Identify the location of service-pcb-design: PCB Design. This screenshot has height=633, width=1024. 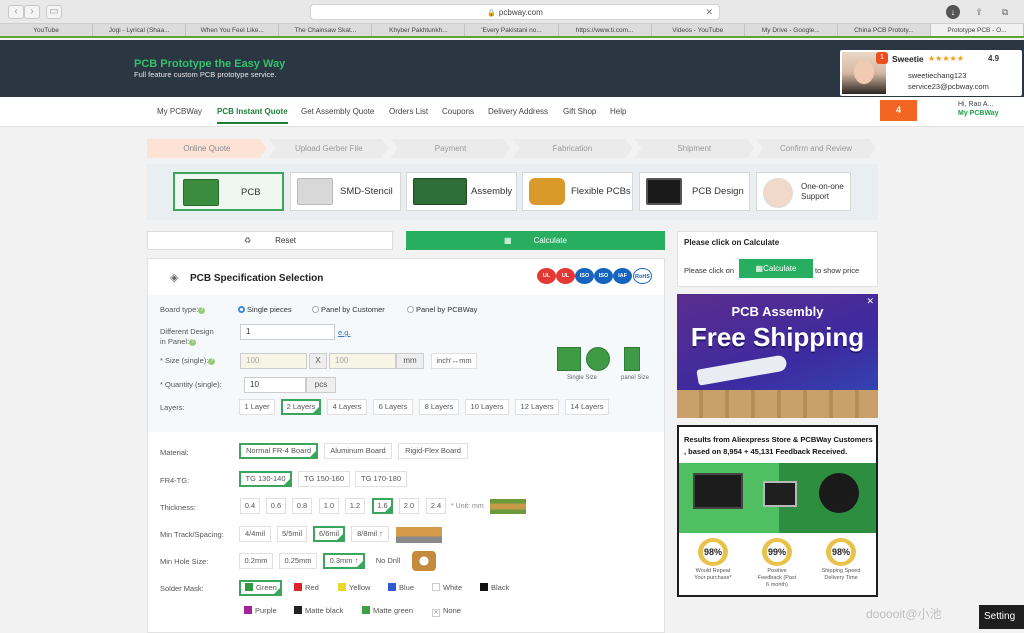
(694, 191).